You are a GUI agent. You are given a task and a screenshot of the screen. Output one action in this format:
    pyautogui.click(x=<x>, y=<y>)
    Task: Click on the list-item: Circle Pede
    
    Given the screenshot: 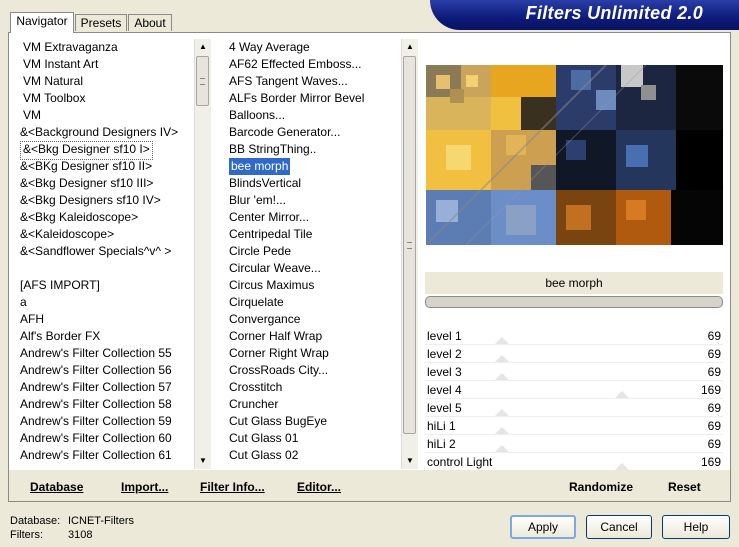 What is the action you would take?
    pyautogui.click(x=314, y=251)
    